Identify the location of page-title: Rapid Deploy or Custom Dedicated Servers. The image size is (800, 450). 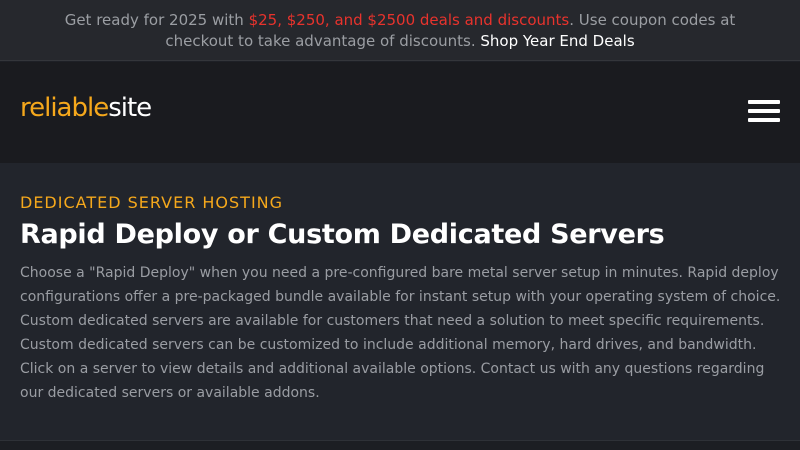
(342, 234).